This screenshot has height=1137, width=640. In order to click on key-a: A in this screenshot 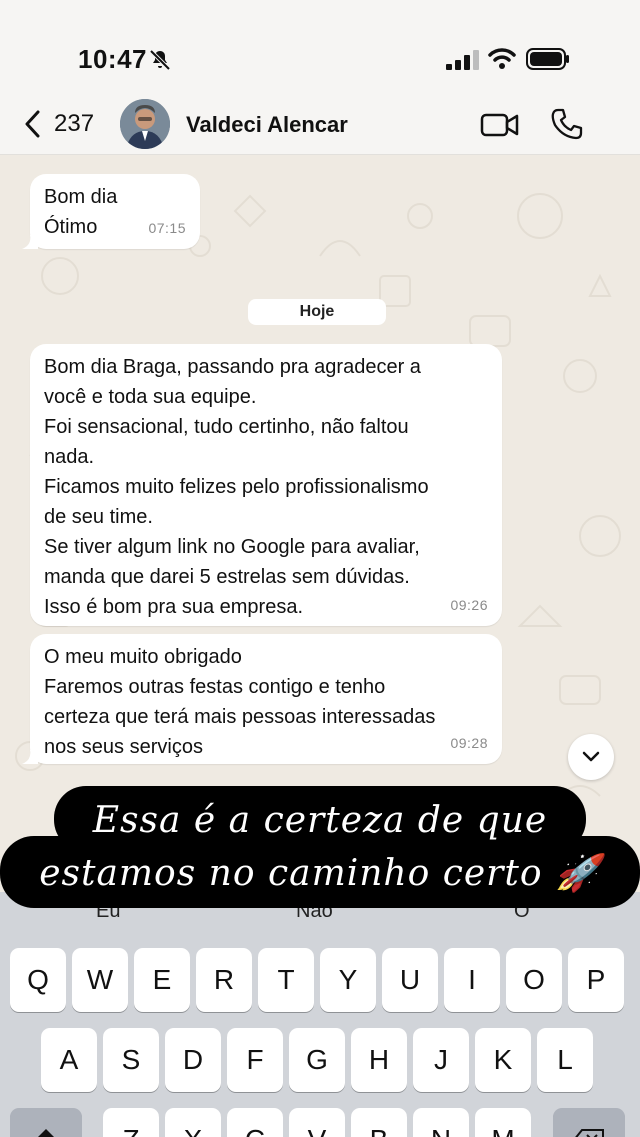, I will do `click(69, 1060)`.